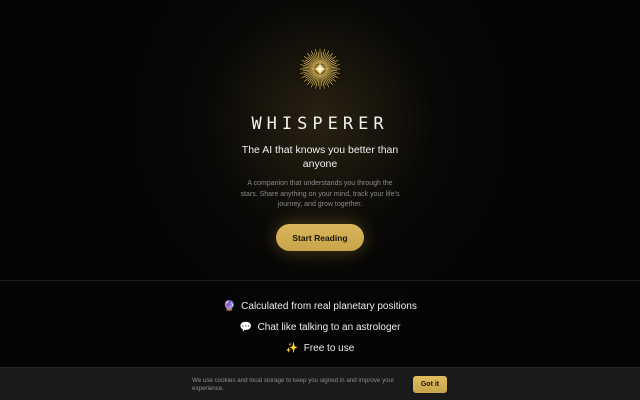 This screenshot has height=400, width=640. What do you see at coordinates (329, 327) in the screenshot?
I see `feature-label: Chat like talking to an astrologer` at bounding box center [329, 327].